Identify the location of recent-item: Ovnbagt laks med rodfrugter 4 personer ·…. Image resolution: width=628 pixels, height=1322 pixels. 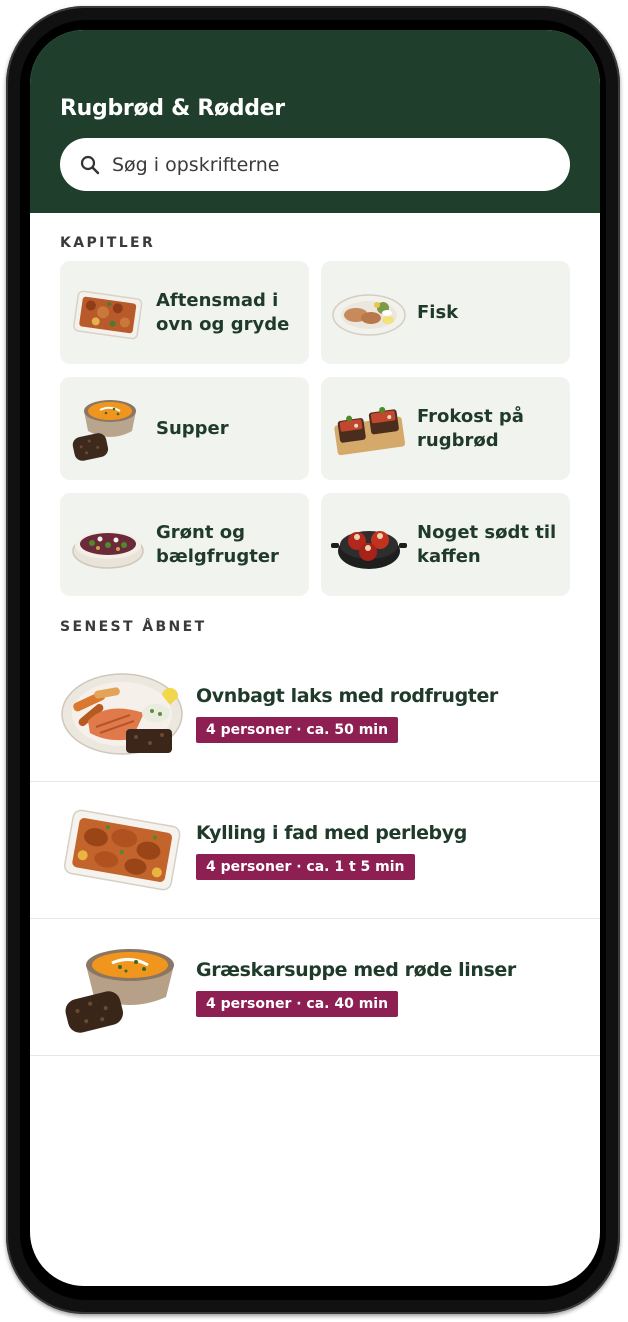
(315, 713).